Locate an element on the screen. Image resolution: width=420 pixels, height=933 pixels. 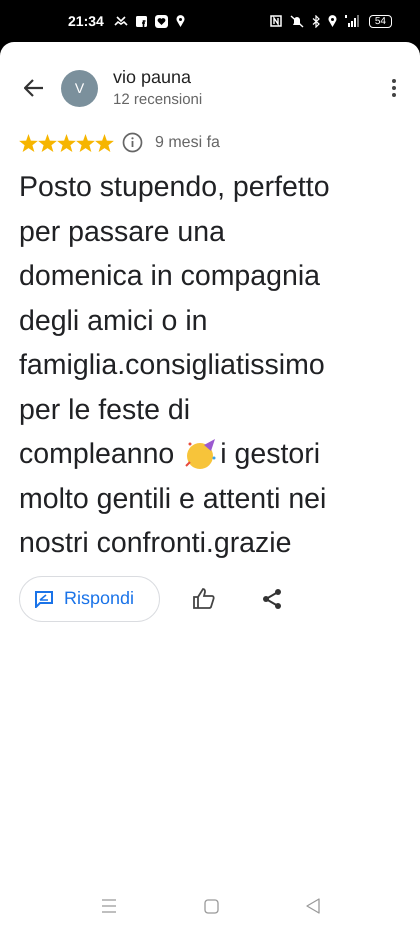
reply-icon is located at coordinates (44, 599).